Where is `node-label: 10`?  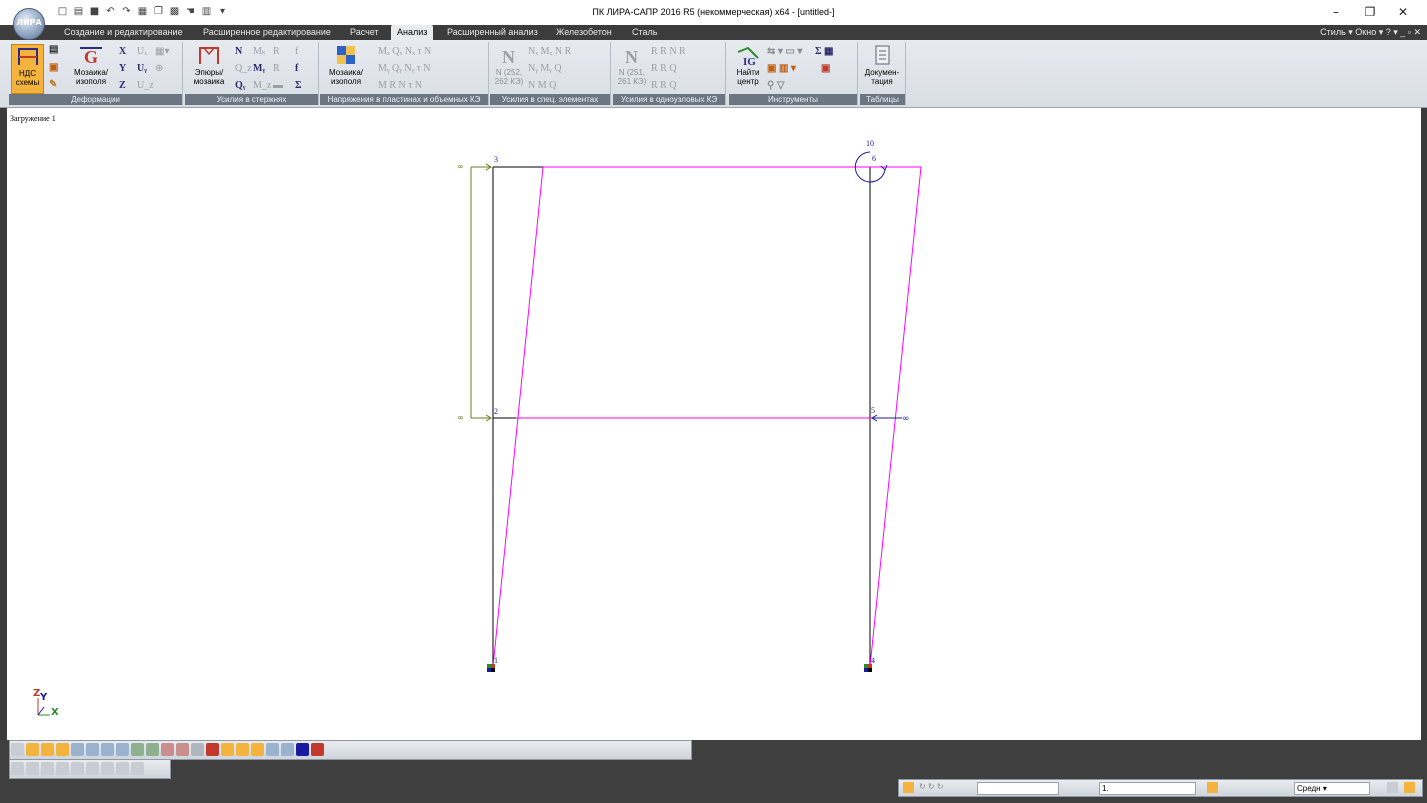
node-label: 10 is located at coordinates (870, 143).